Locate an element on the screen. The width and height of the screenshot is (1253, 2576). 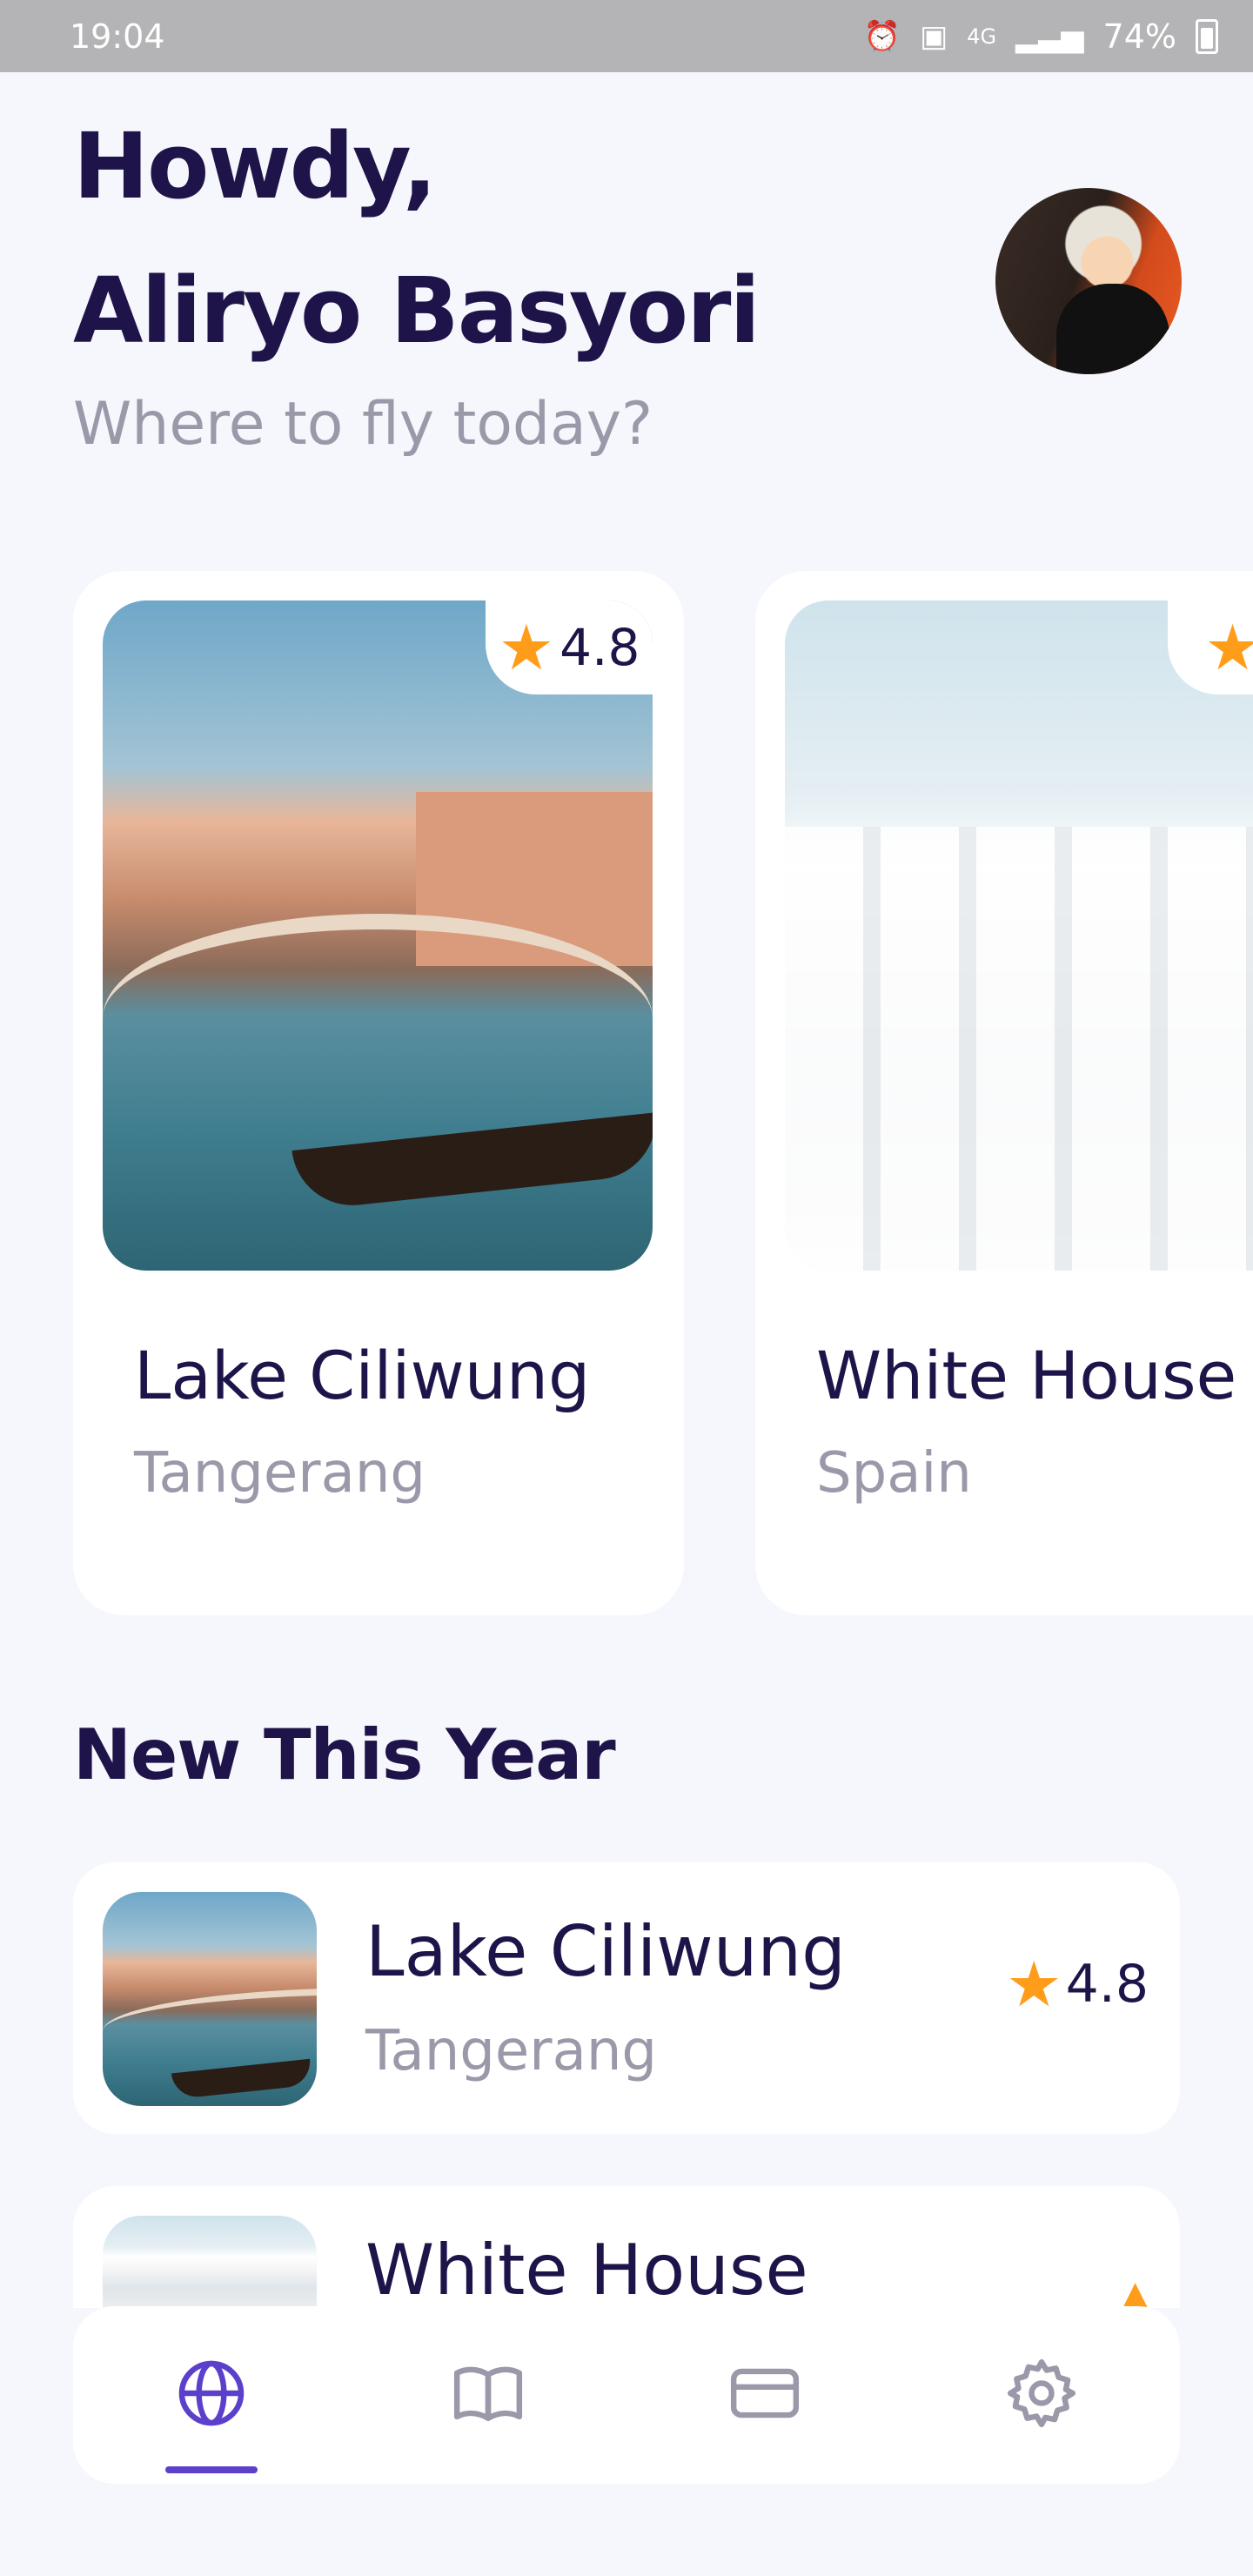
list-item-city: Tangerang is located at coordinates (511, 2051).